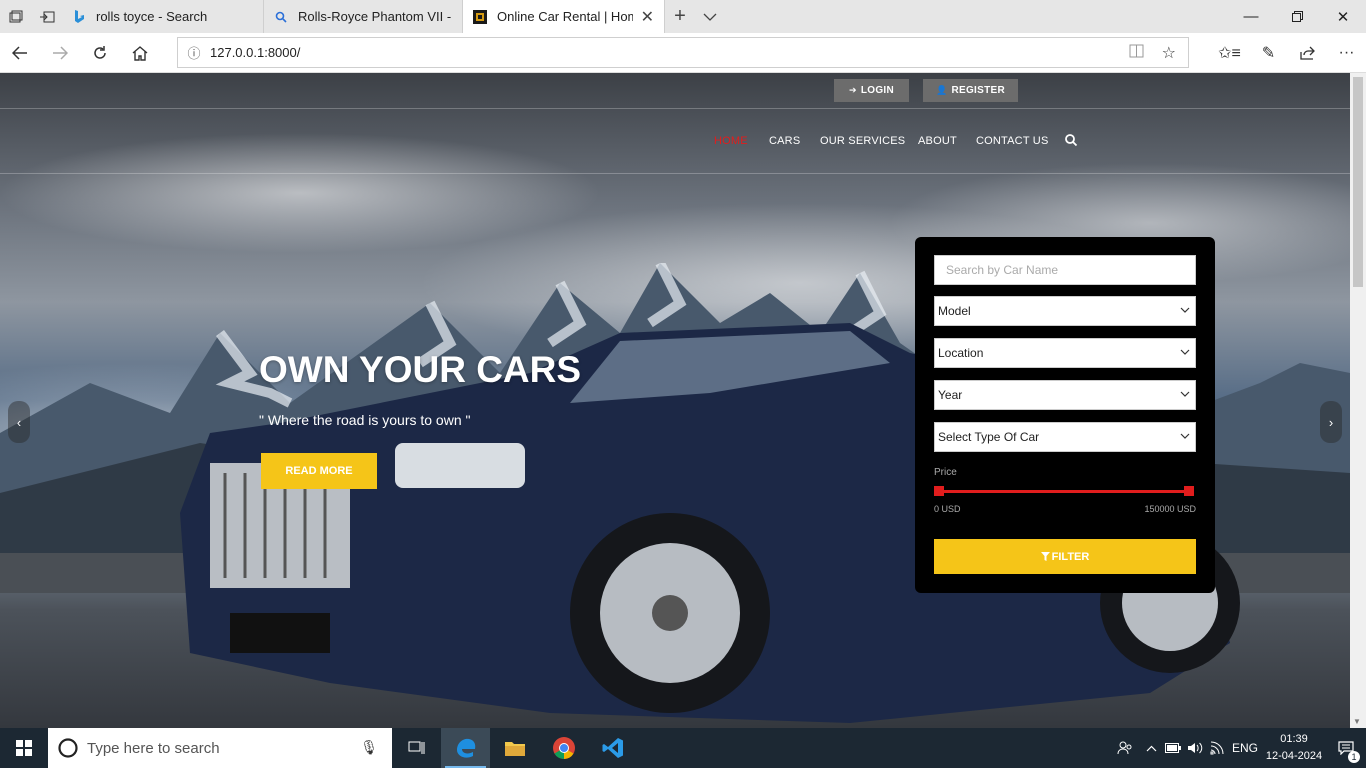  What do you see at coordinates (1045, 556) in the screenshot?
I see `funnel-icon` at bounding box center [1045, 556].